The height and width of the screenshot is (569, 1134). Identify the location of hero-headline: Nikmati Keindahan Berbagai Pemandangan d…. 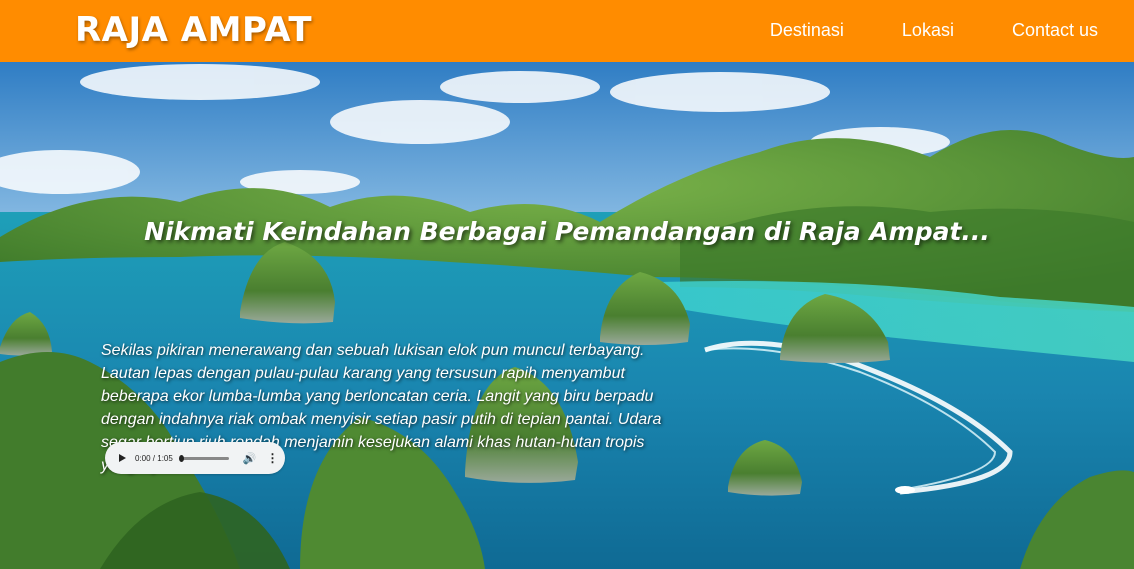
(567, 231).